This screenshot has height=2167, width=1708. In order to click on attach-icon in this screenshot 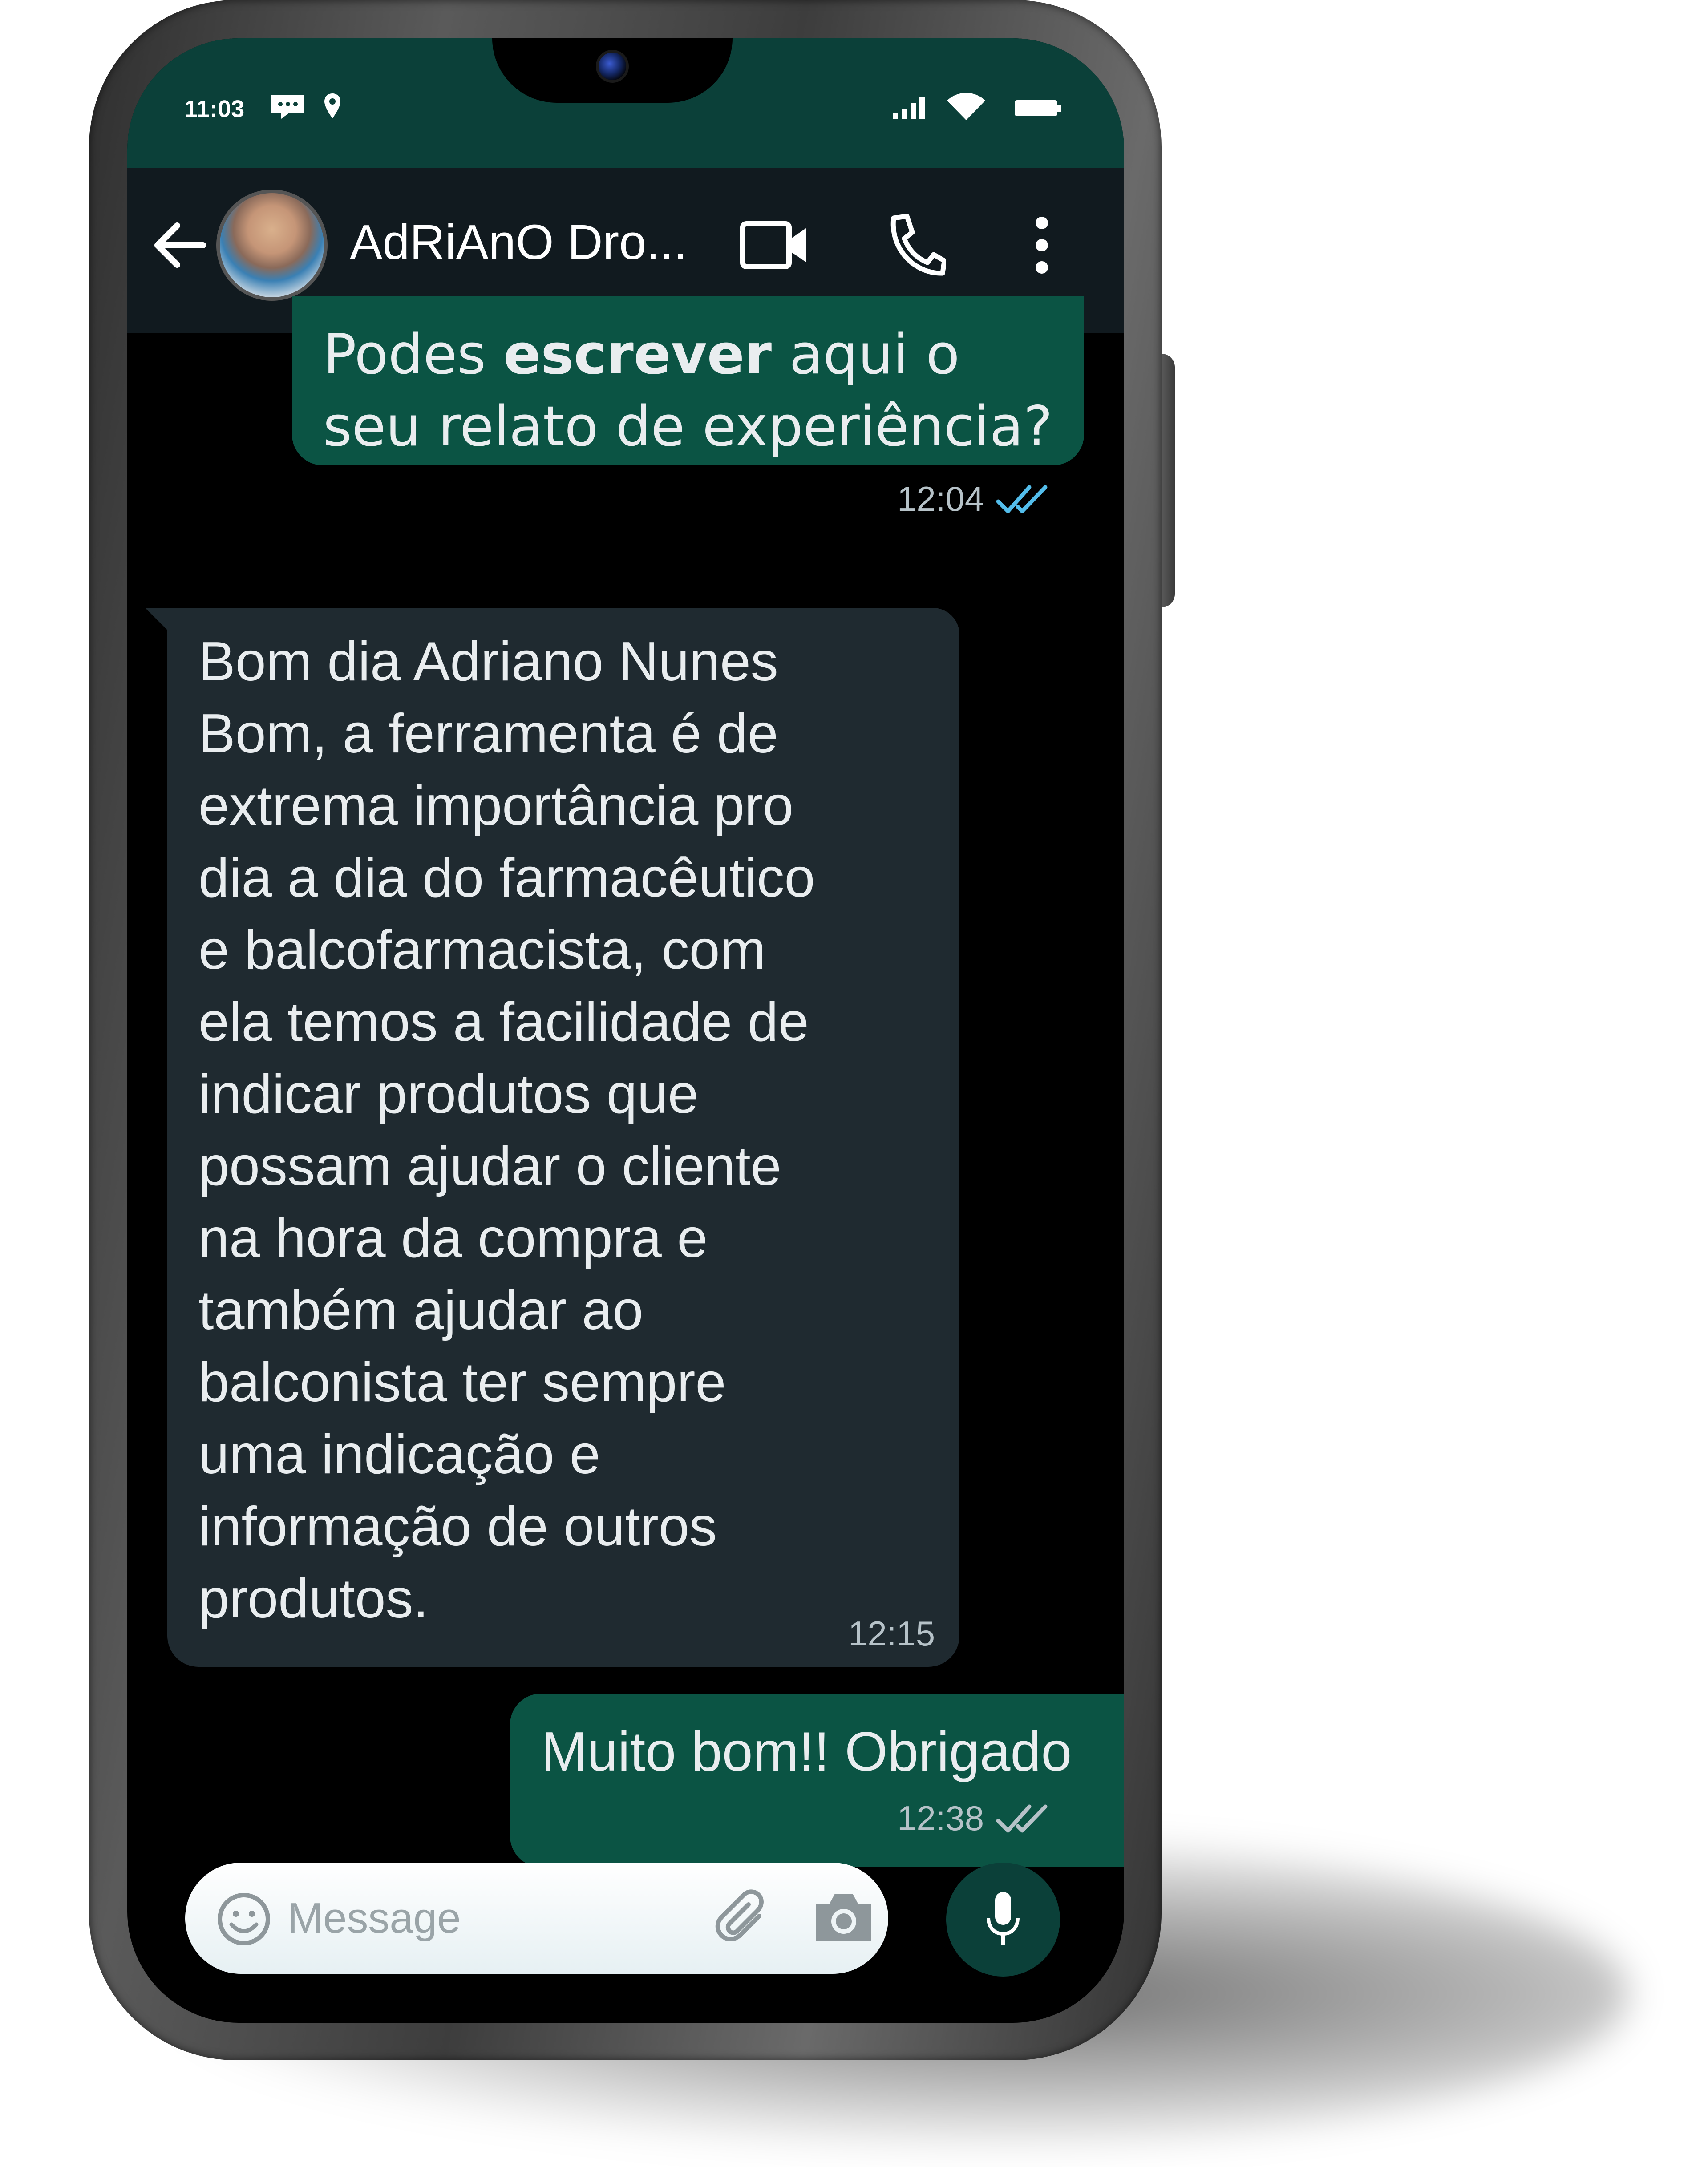, I will do `click(744, 1918)`.